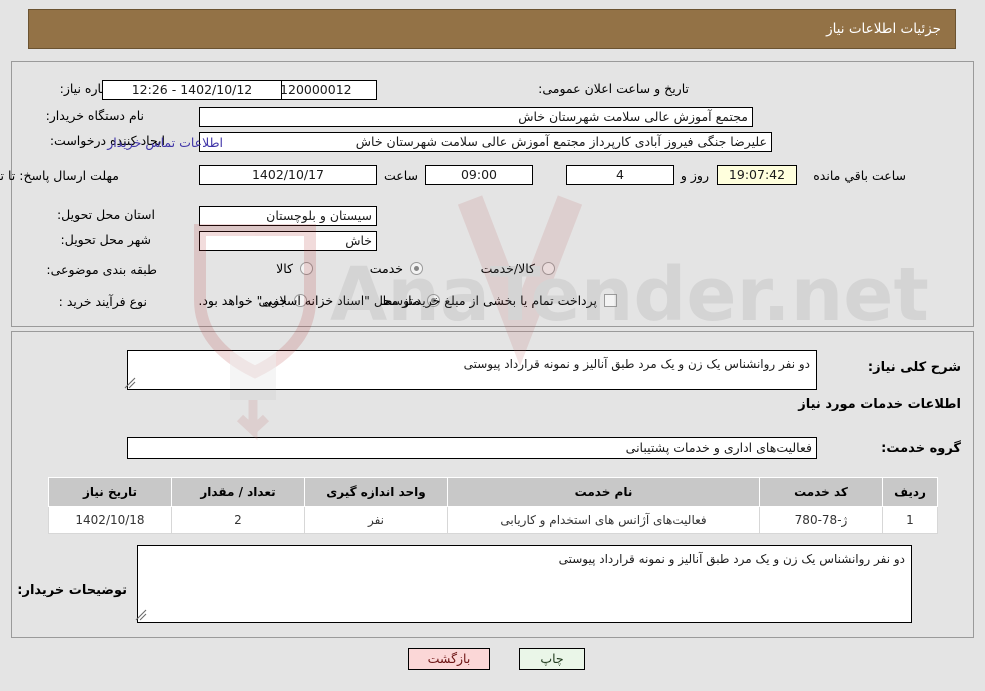  Describe the element at coordinates (620, 175) in the screenshot. I see `remaining-days-field` at that location.